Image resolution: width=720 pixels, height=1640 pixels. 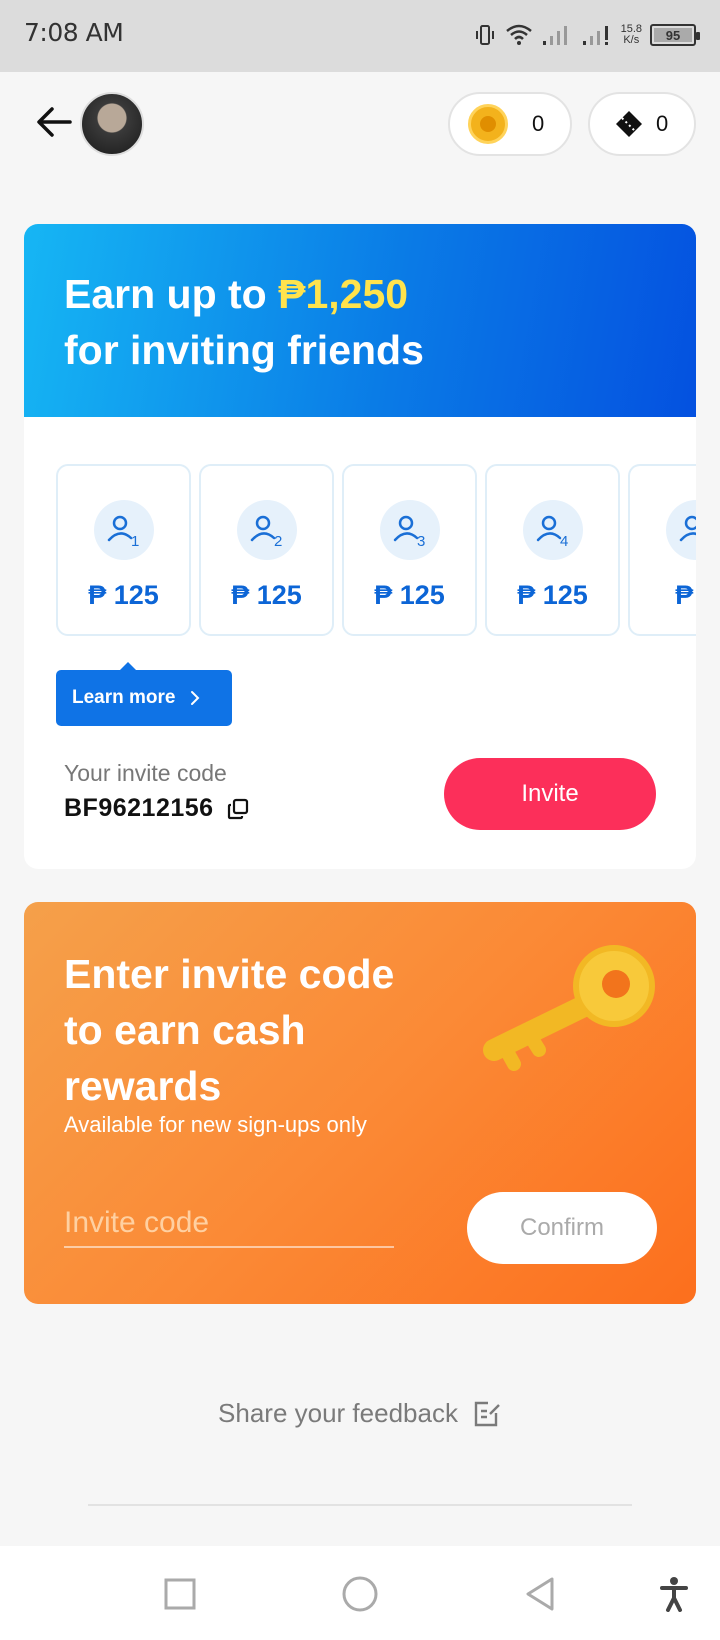 I want to click on circle-icon, so click(x=360, y=1594).